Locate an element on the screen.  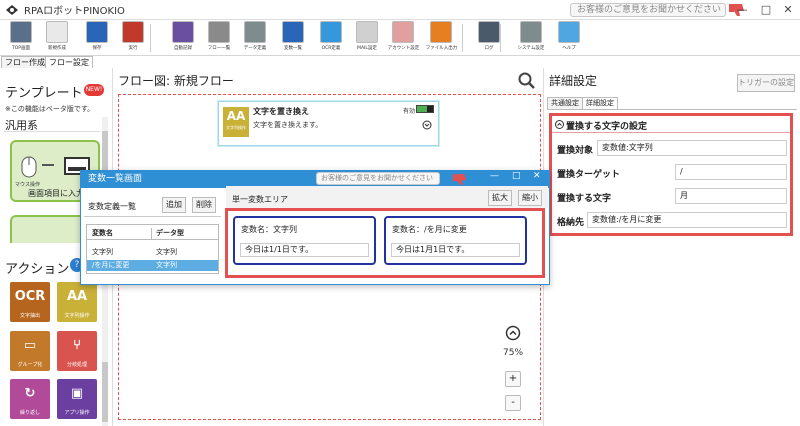
field-label-target: 置換対象 is located at coordinates (575, 151).